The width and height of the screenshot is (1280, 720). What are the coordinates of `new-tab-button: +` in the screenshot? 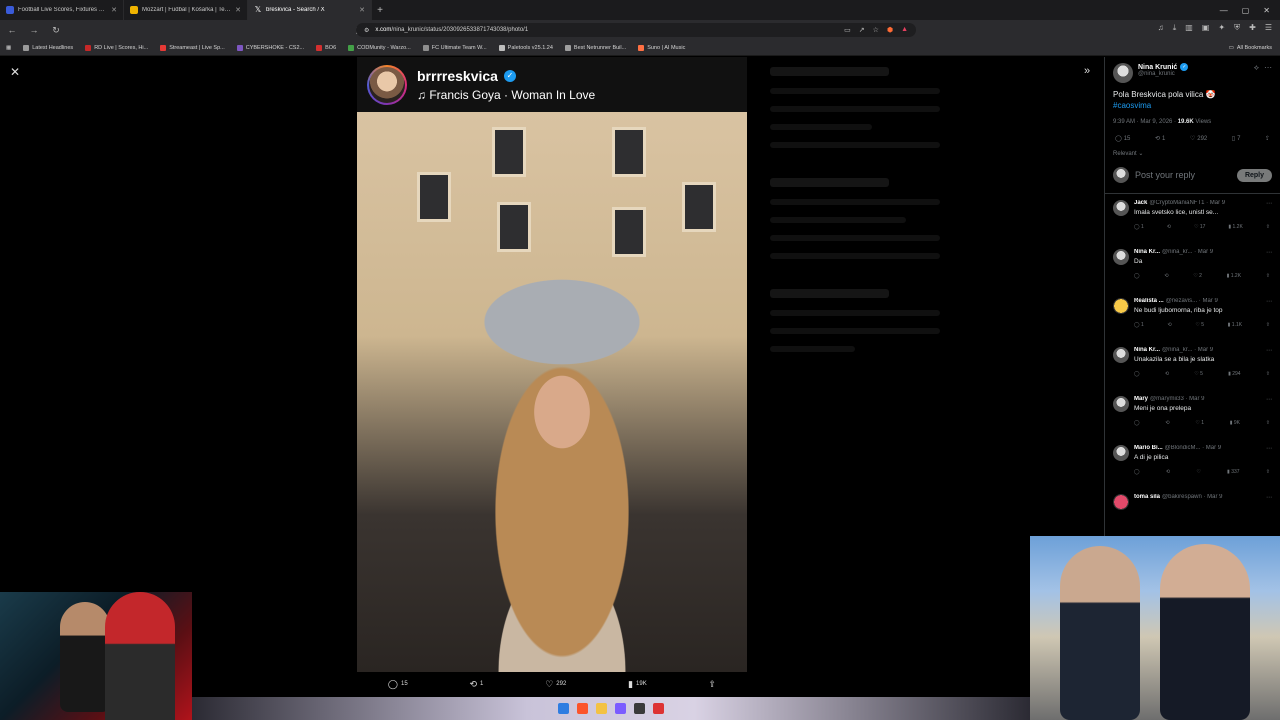 It's located at (380, 10).